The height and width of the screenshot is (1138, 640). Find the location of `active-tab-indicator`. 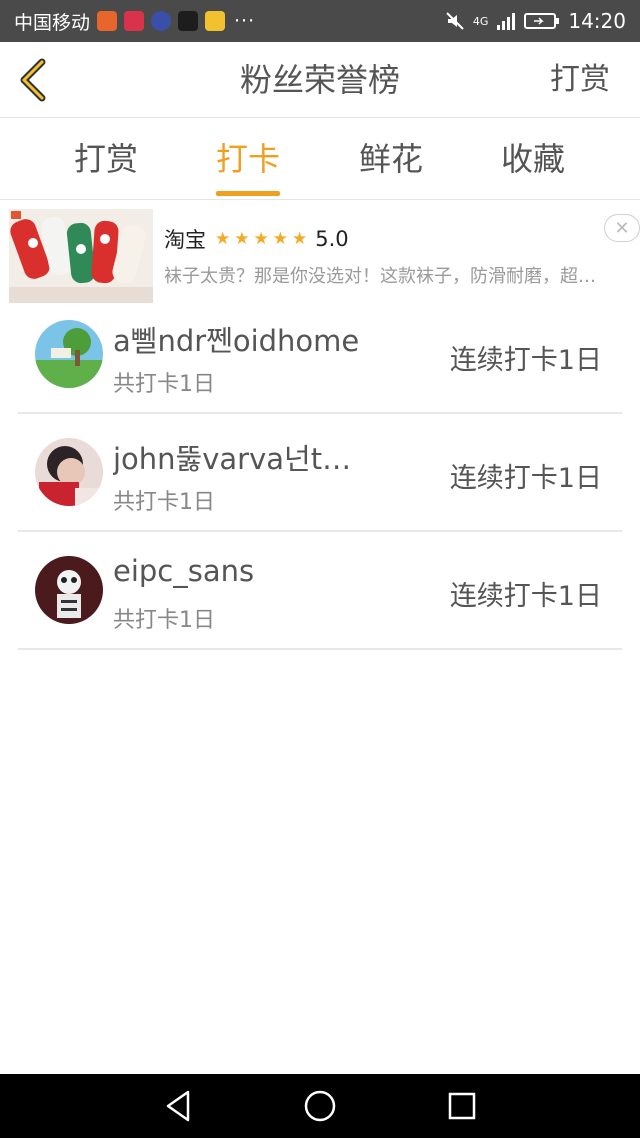

active-tab-indicator is located at coordinates (248, 193).